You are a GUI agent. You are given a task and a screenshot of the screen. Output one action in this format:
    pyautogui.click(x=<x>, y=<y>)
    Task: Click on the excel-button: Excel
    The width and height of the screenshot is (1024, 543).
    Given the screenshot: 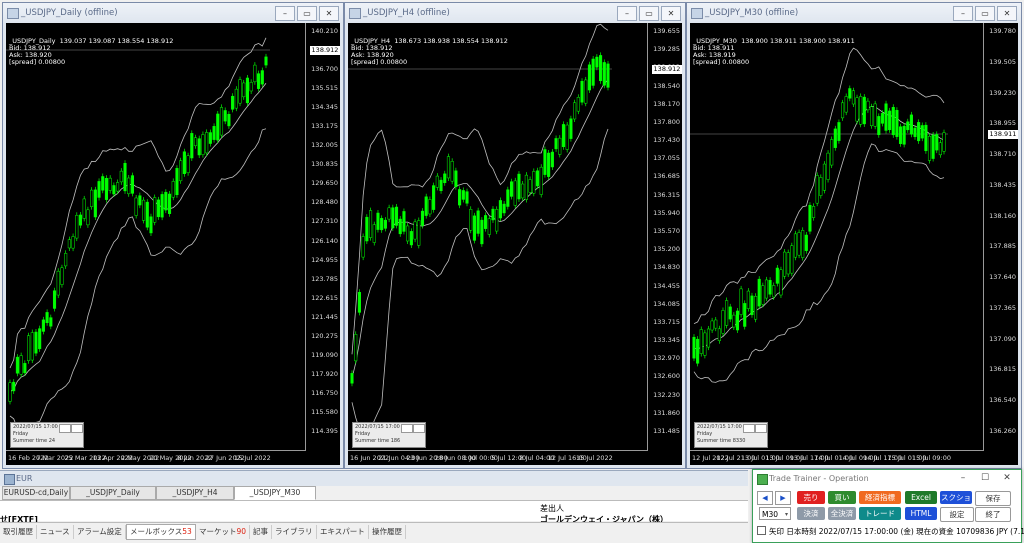 What is the action you would take?
    pyautogui.click(x=921, y=497)
    